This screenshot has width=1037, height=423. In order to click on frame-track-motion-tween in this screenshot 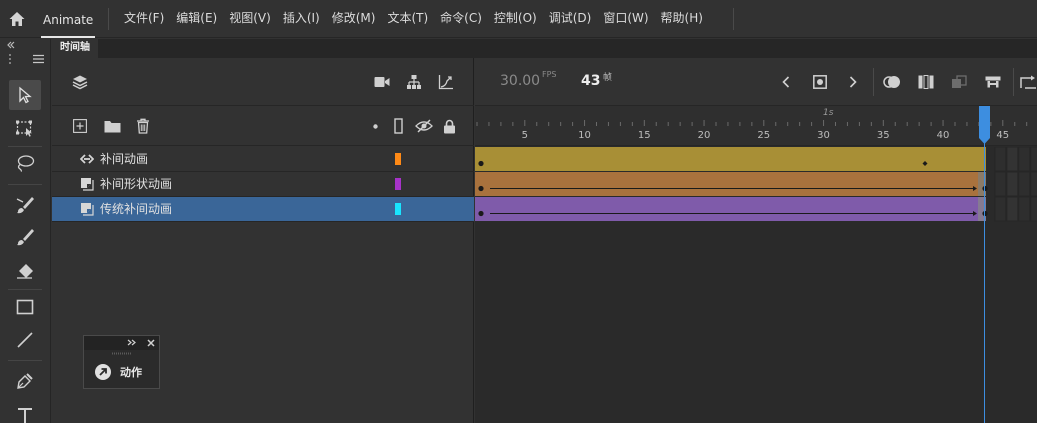, I will do `click(756, 159)`.